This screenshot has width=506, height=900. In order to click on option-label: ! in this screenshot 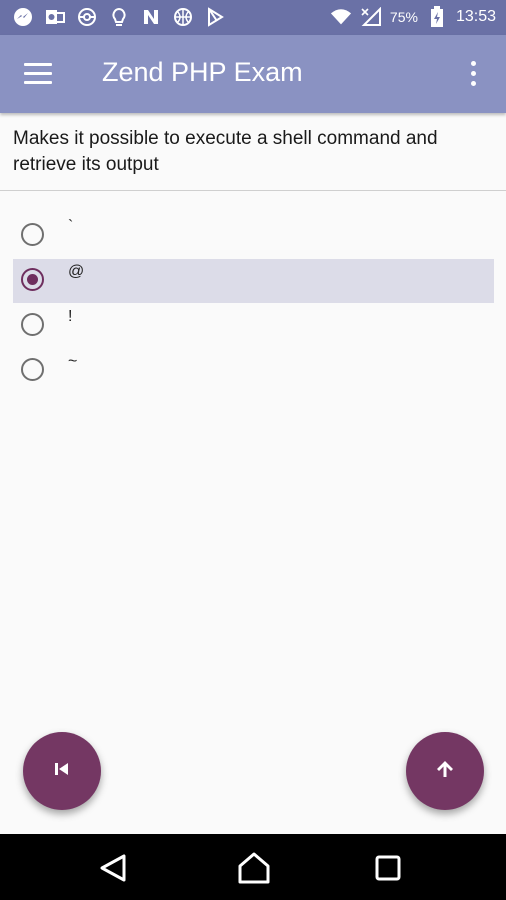, I will do `click(70, 316)`.